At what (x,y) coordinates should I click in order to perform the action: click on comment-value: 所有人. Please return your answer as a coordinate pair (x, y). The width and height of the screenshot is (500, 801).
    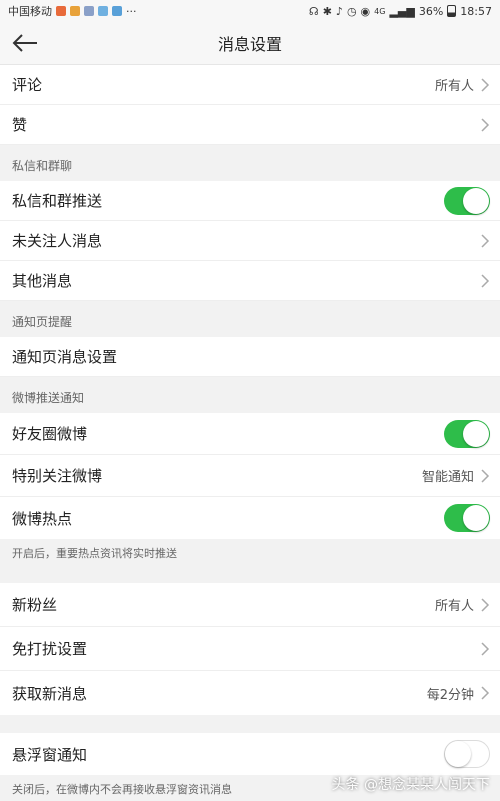
    Looking at the image, I should click on (454, 86).